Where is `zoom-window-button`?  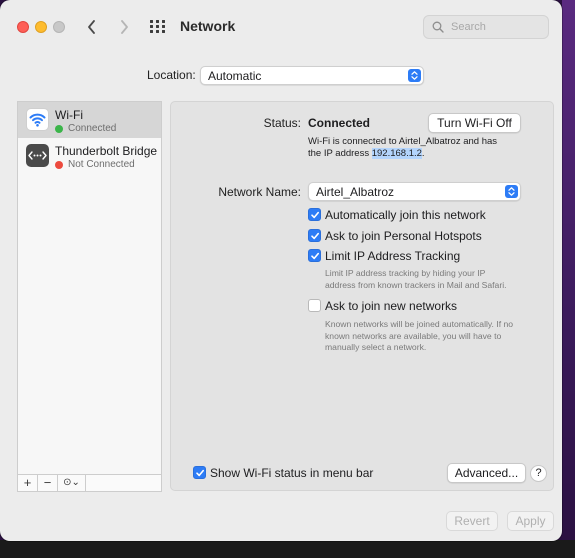 zoom-window-button is located at coordinates (59, 27).